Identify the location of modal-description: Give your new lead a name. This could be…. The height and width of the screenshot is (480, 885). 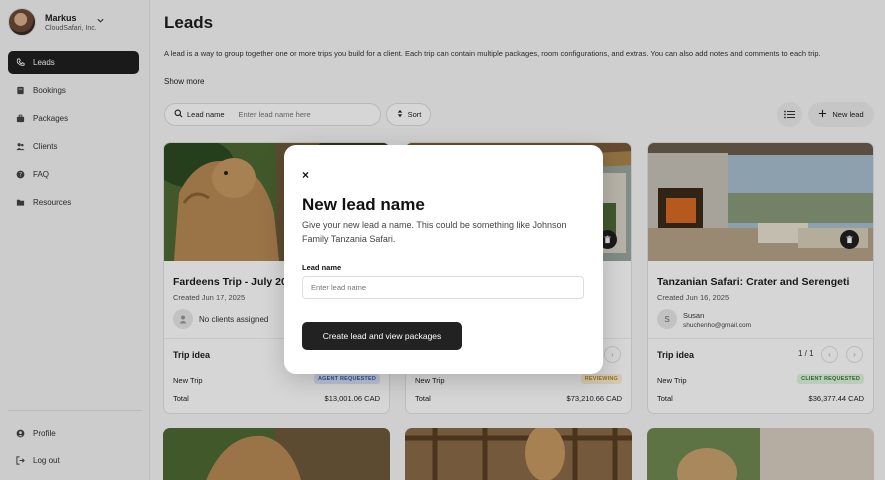
(434, 232).